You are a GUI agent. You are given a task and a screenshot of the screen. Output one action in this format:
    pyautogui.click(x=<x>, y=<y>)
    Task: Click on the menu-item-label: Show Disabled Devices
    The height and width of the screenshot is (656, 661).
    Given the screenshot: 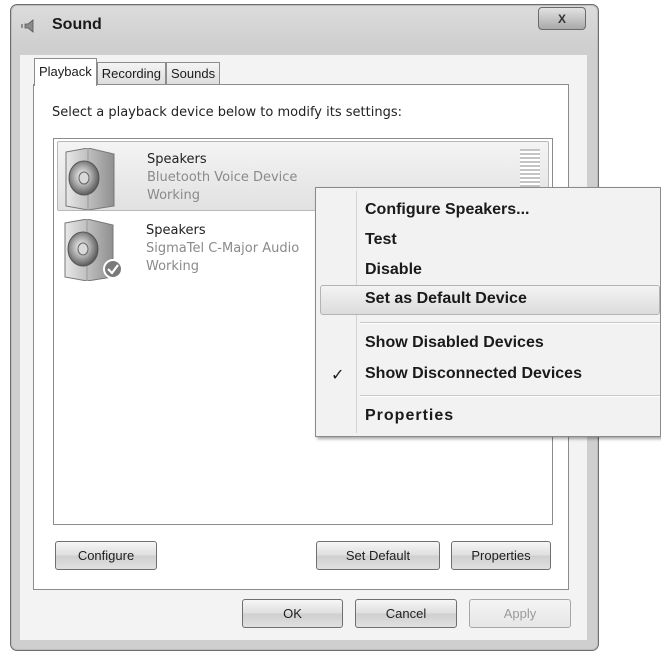 What is the action you would take?
    pyautogui.click(x=454, y=342)
    